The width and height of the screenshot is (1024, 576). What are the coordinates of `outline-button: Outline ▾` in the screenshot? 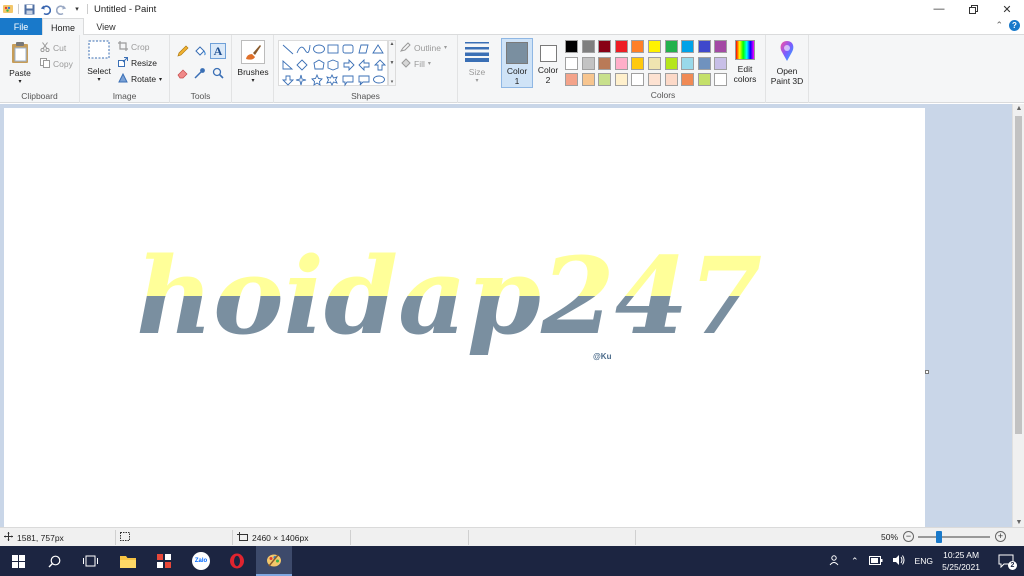 It's located at (423, 47).